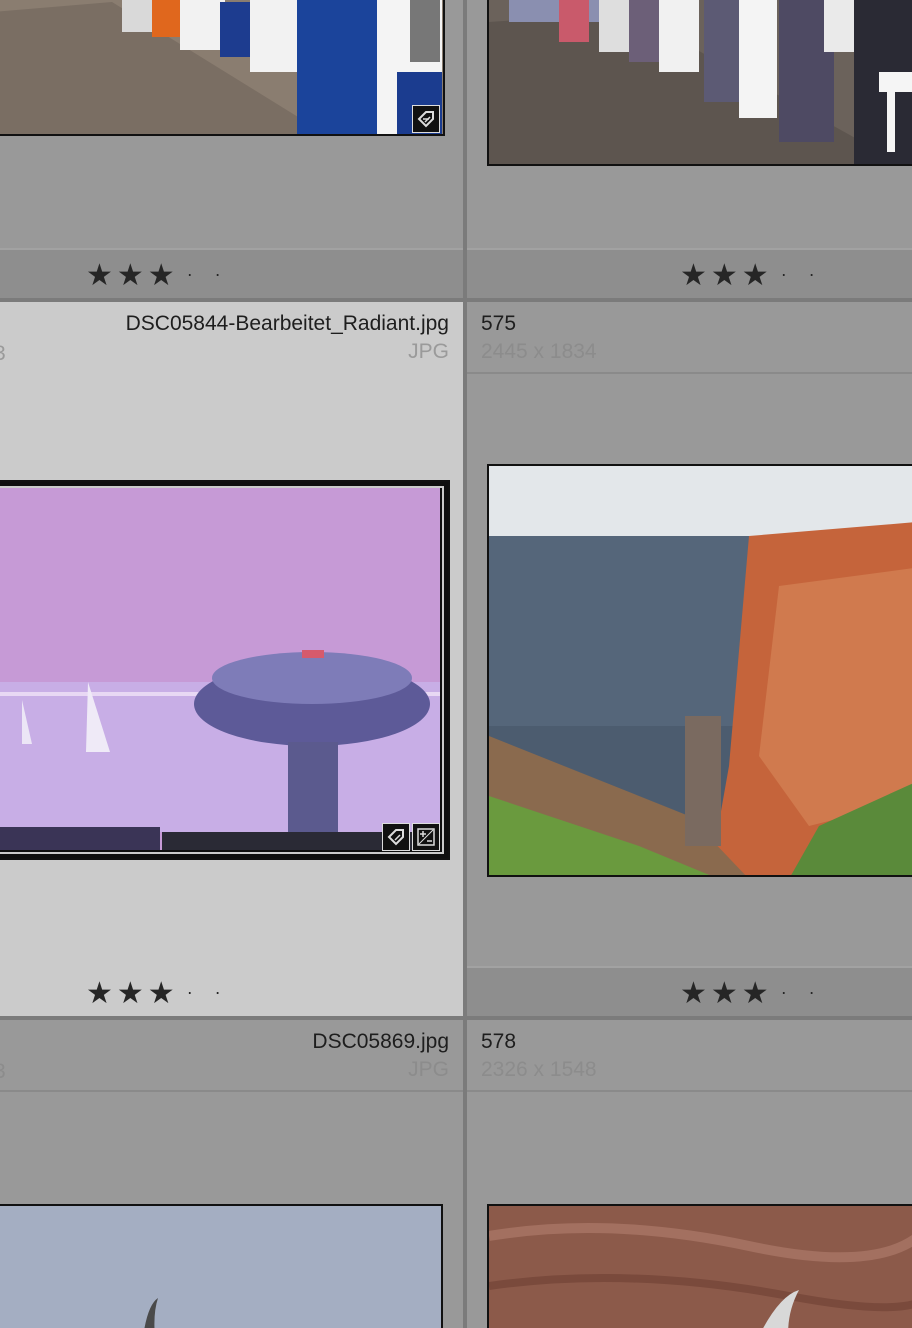  Describe the element at coordinates (539, 351) in the screenshot. I see `image-dimensions: 2445 x 1834` at that location.